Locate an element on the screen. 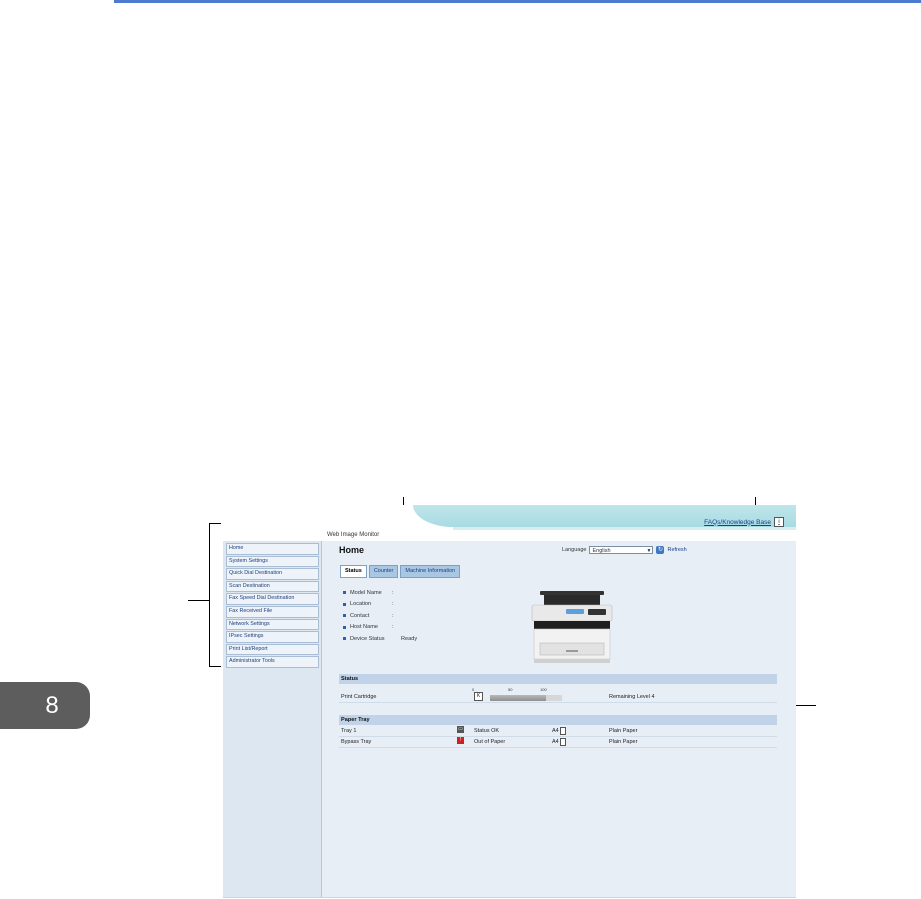 The width and height of the screenshot is (921, 899). sidebar-item-fax-received-file: Fax Received File is located at coordinates (272, 611).